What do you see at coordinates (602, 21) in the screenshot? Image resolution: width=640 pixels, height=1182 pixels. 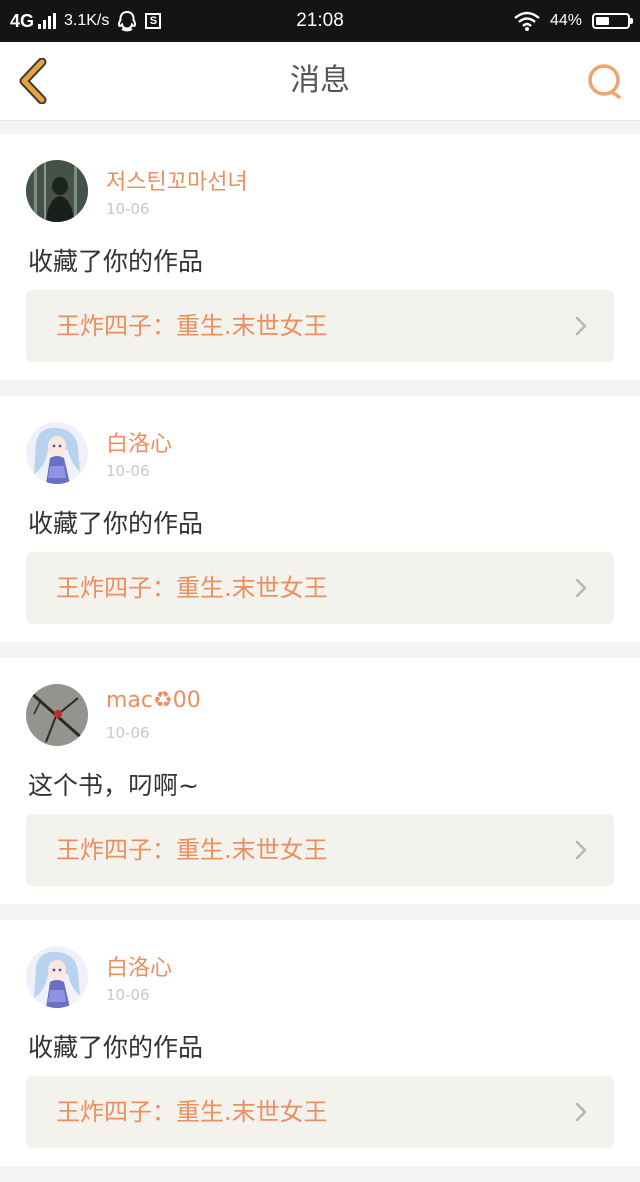 I see `battery-level-fill` at bounding box center [602, 21].